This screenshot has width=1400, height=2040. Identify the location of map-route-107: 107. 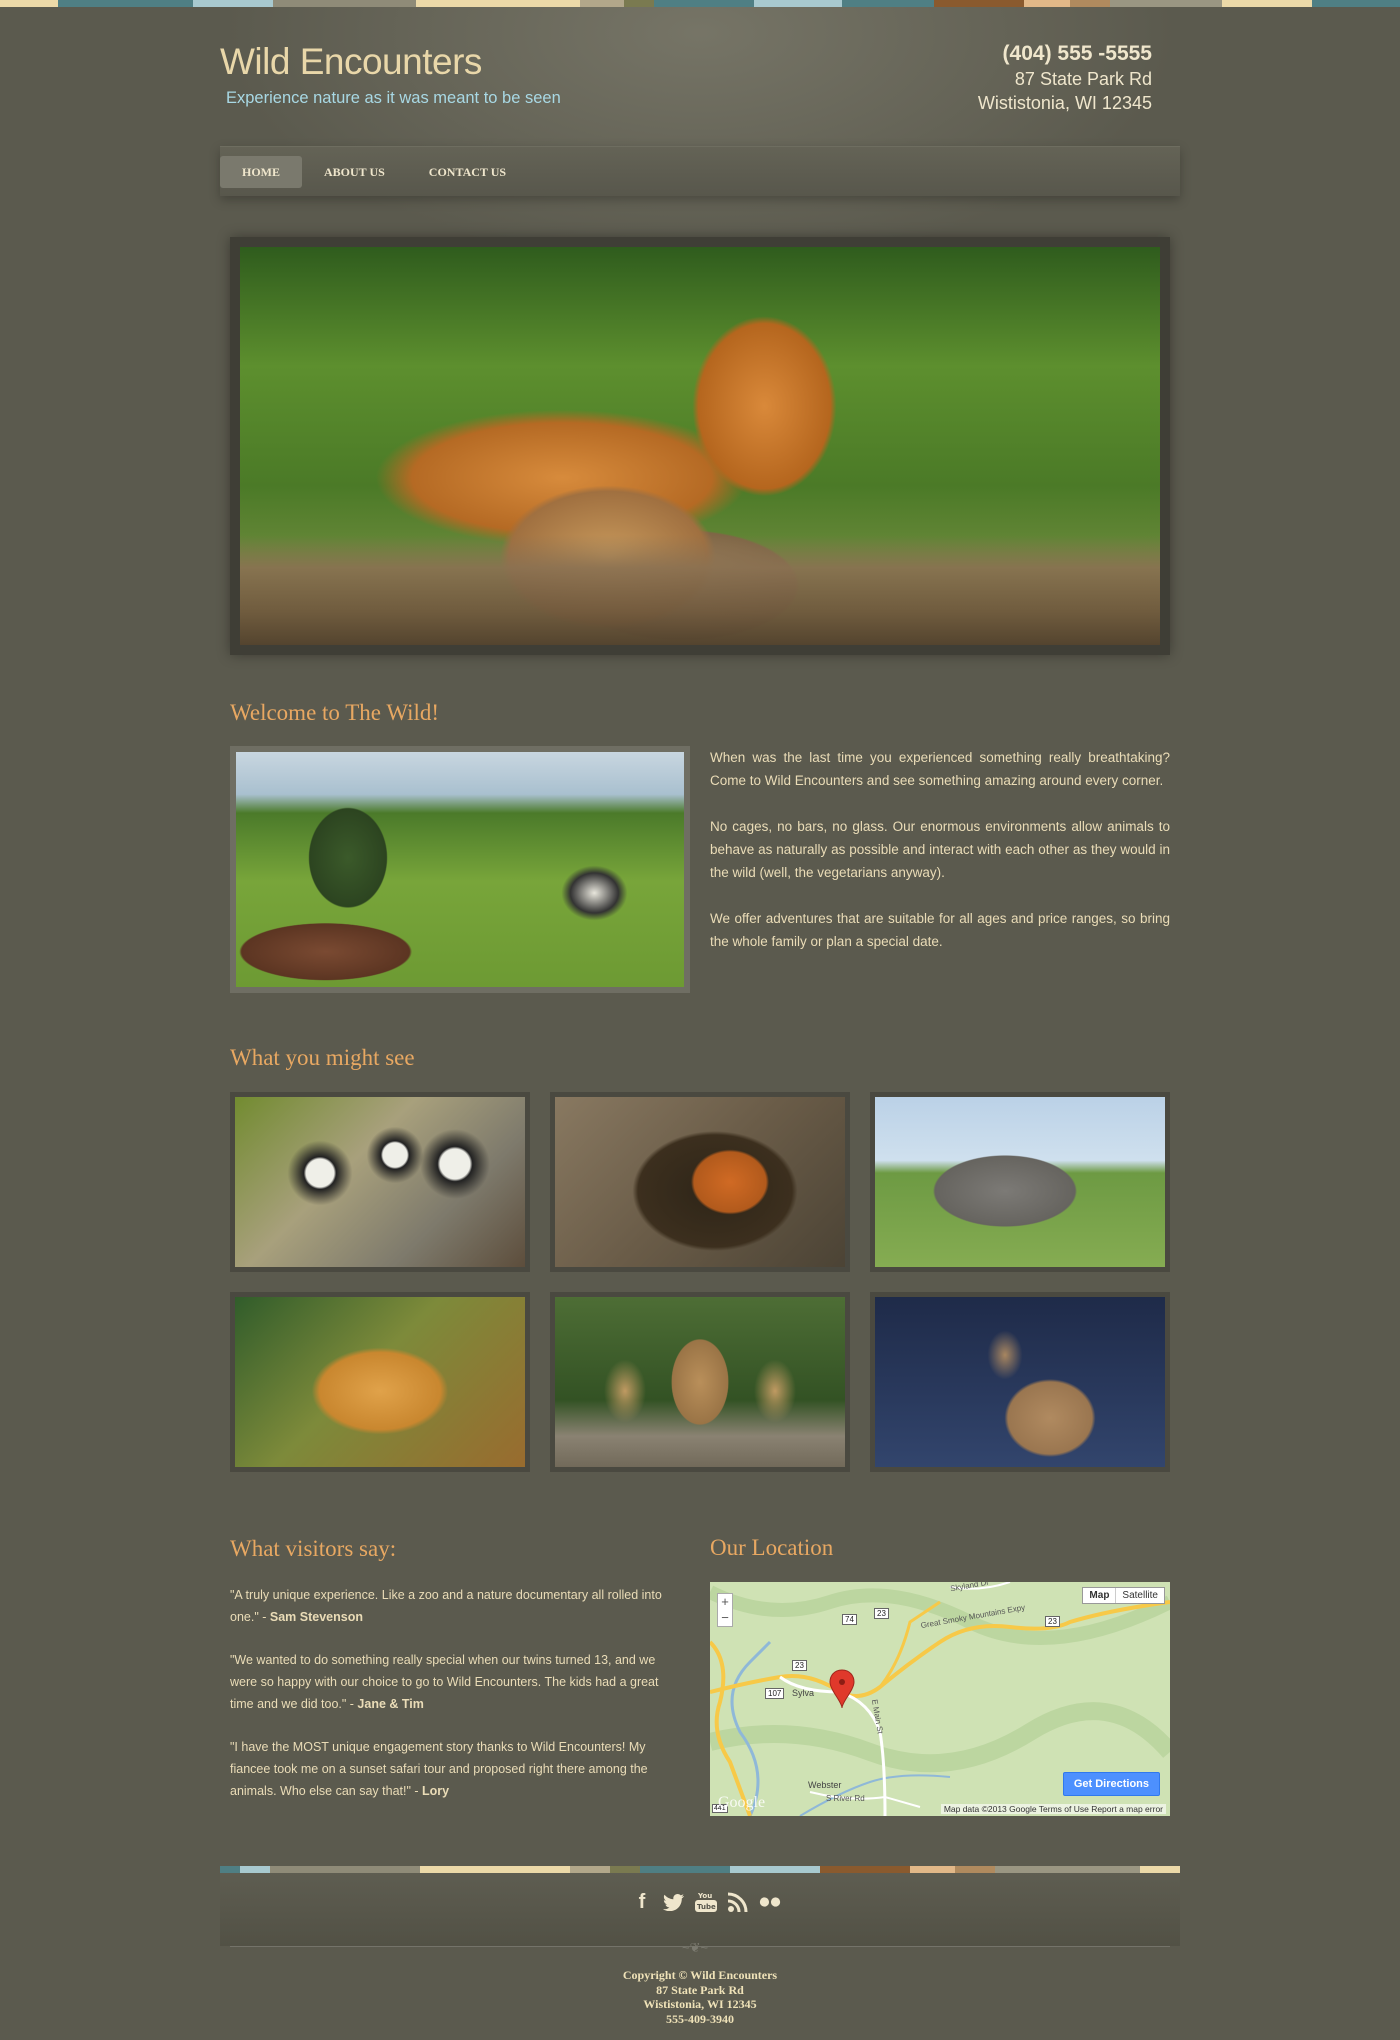
(775, 1693).